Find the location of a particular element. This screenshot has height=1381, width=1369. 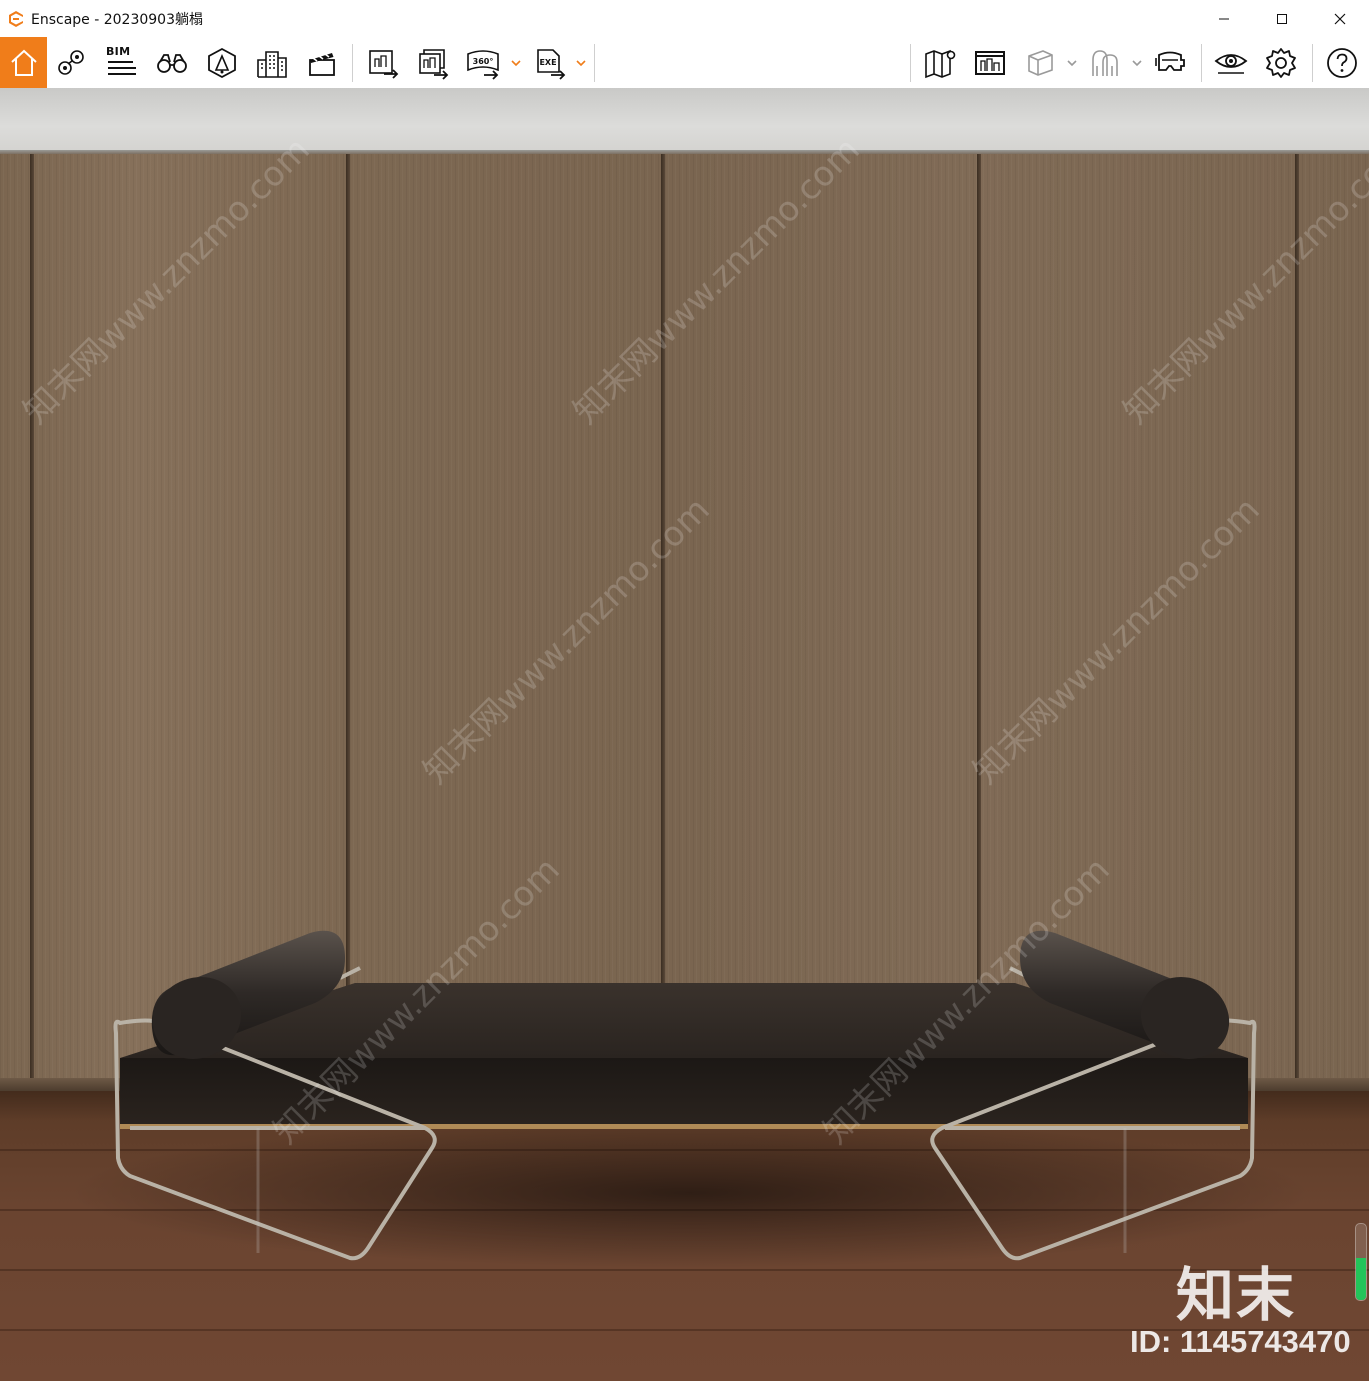

asset-library-icon is located at coordinates (222, 62).